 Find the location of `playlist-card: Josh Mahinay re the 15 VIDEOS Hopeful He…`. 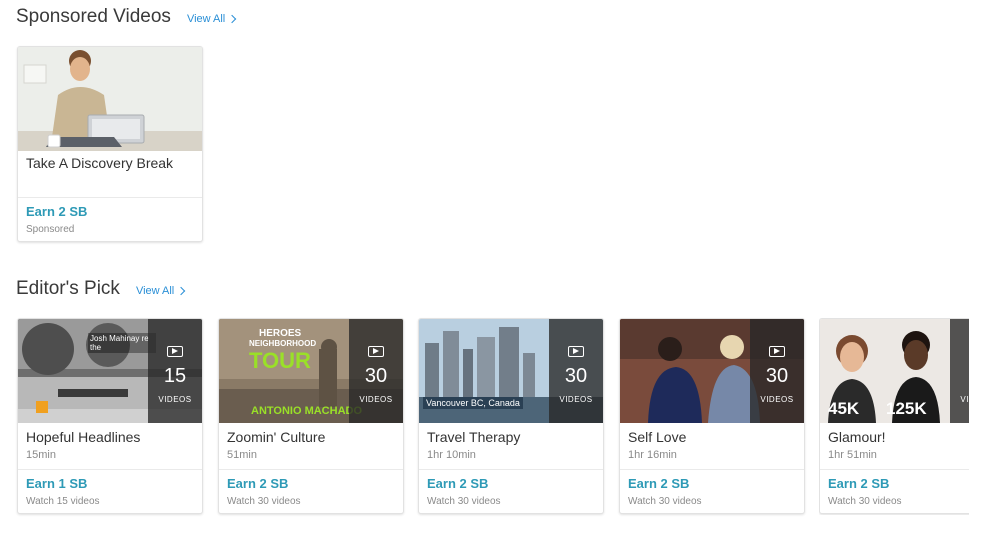

playlist-card: Josh Mahinay re the 15 VIDEOS Hopeful He… is located at coordinates (110, 416).